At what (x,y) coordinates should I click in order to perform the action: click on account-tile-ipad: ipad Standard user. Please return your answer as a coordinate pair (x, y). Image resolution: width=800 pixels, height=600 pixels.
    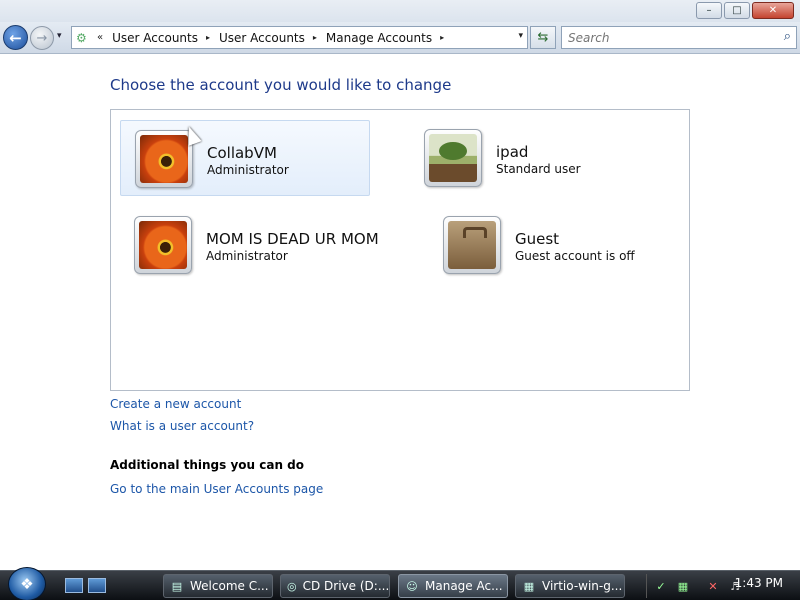
    Looking at the image, I should click on (536, 158).